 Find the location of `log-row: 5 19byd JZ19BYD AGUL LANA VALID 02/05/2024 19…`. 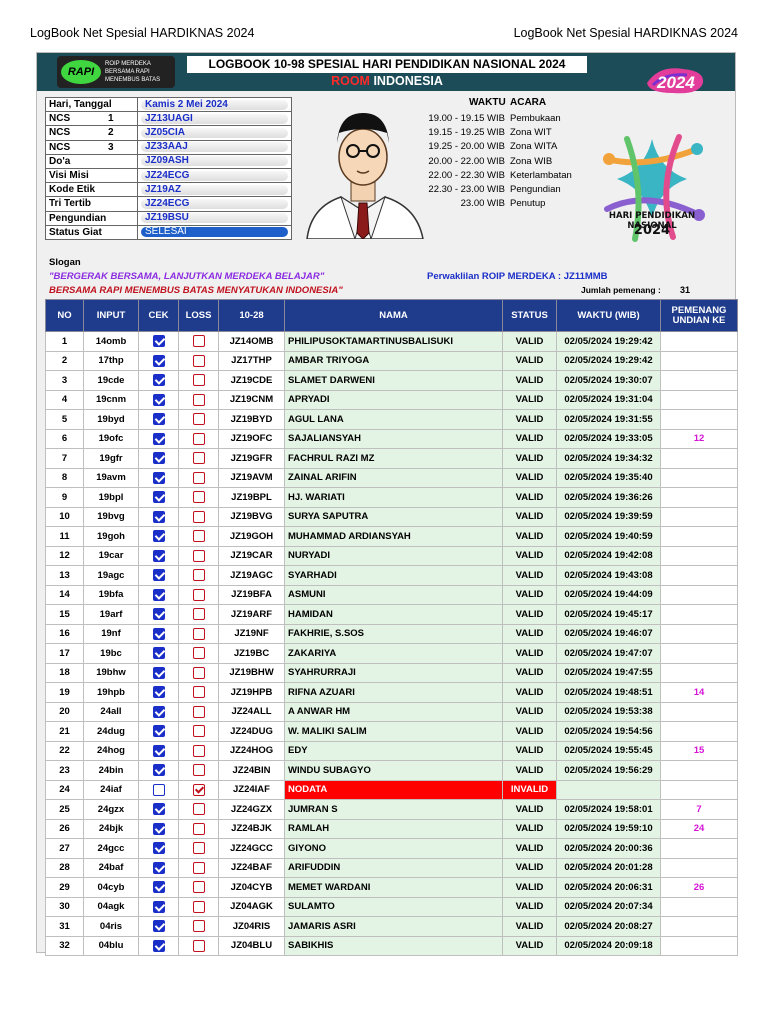

log-row: 5 19byd JZ19BYD AGUL LANA VALID 02/05/2024 19… is located at coordinates (391, 419).